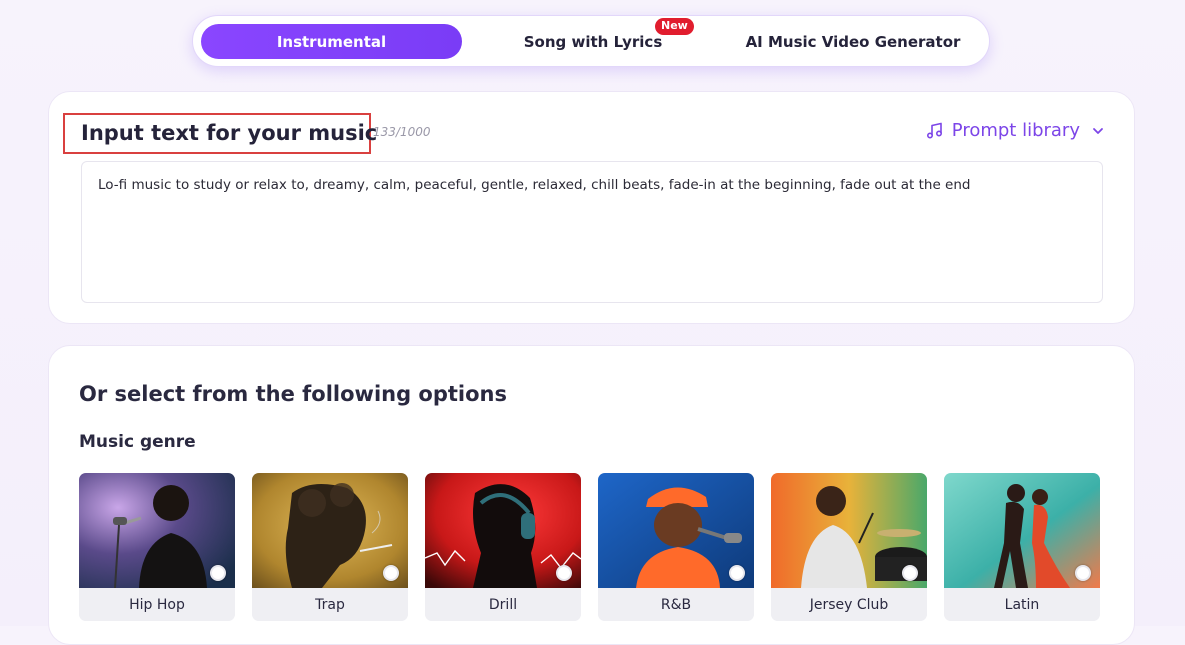 The height and width of the screenshot is (645, 1185). I want to click on title-highlight-box: Input text for your music, so click(220, 133).